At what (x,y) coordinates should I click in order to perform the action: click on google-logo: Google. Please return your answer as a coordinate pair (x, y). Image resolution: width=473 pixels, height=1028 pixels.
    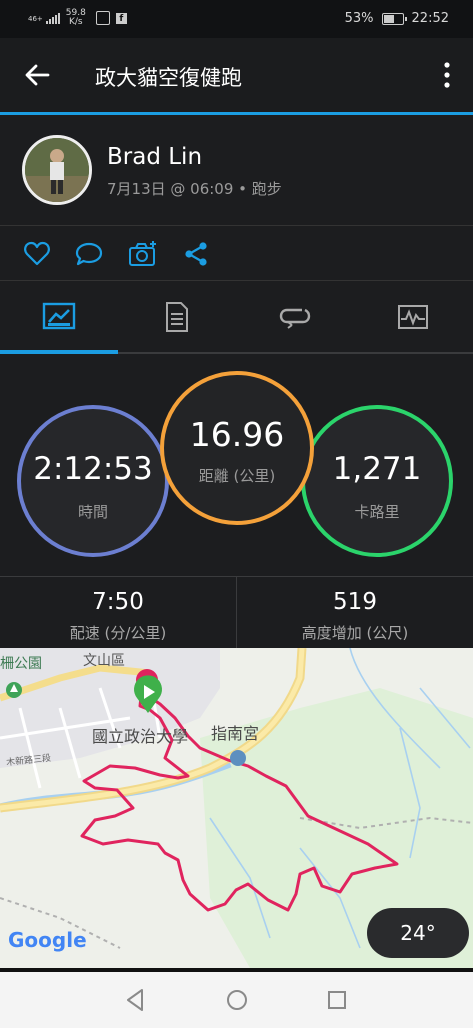
    Looking at the image, I should click on (47, 940).